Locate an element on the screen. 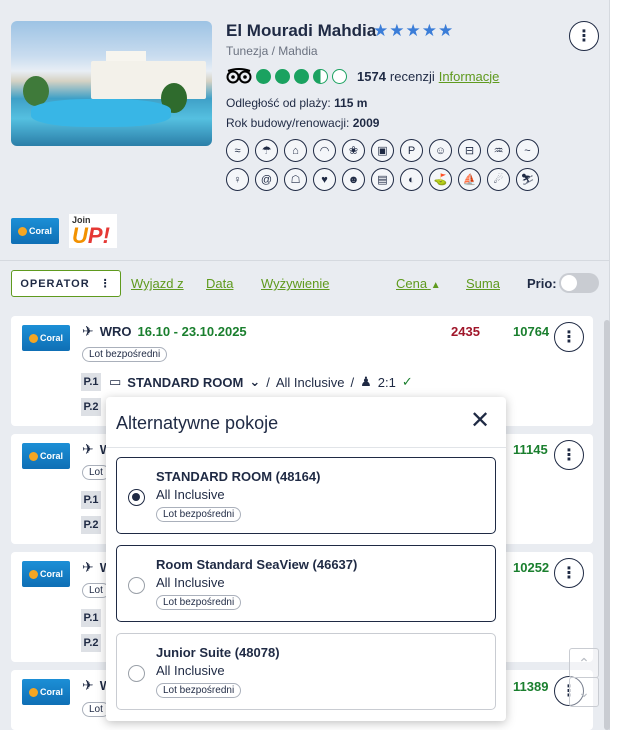 The image size is (625, 730). rating-bubble-empty is located at coordinates (339, 76).